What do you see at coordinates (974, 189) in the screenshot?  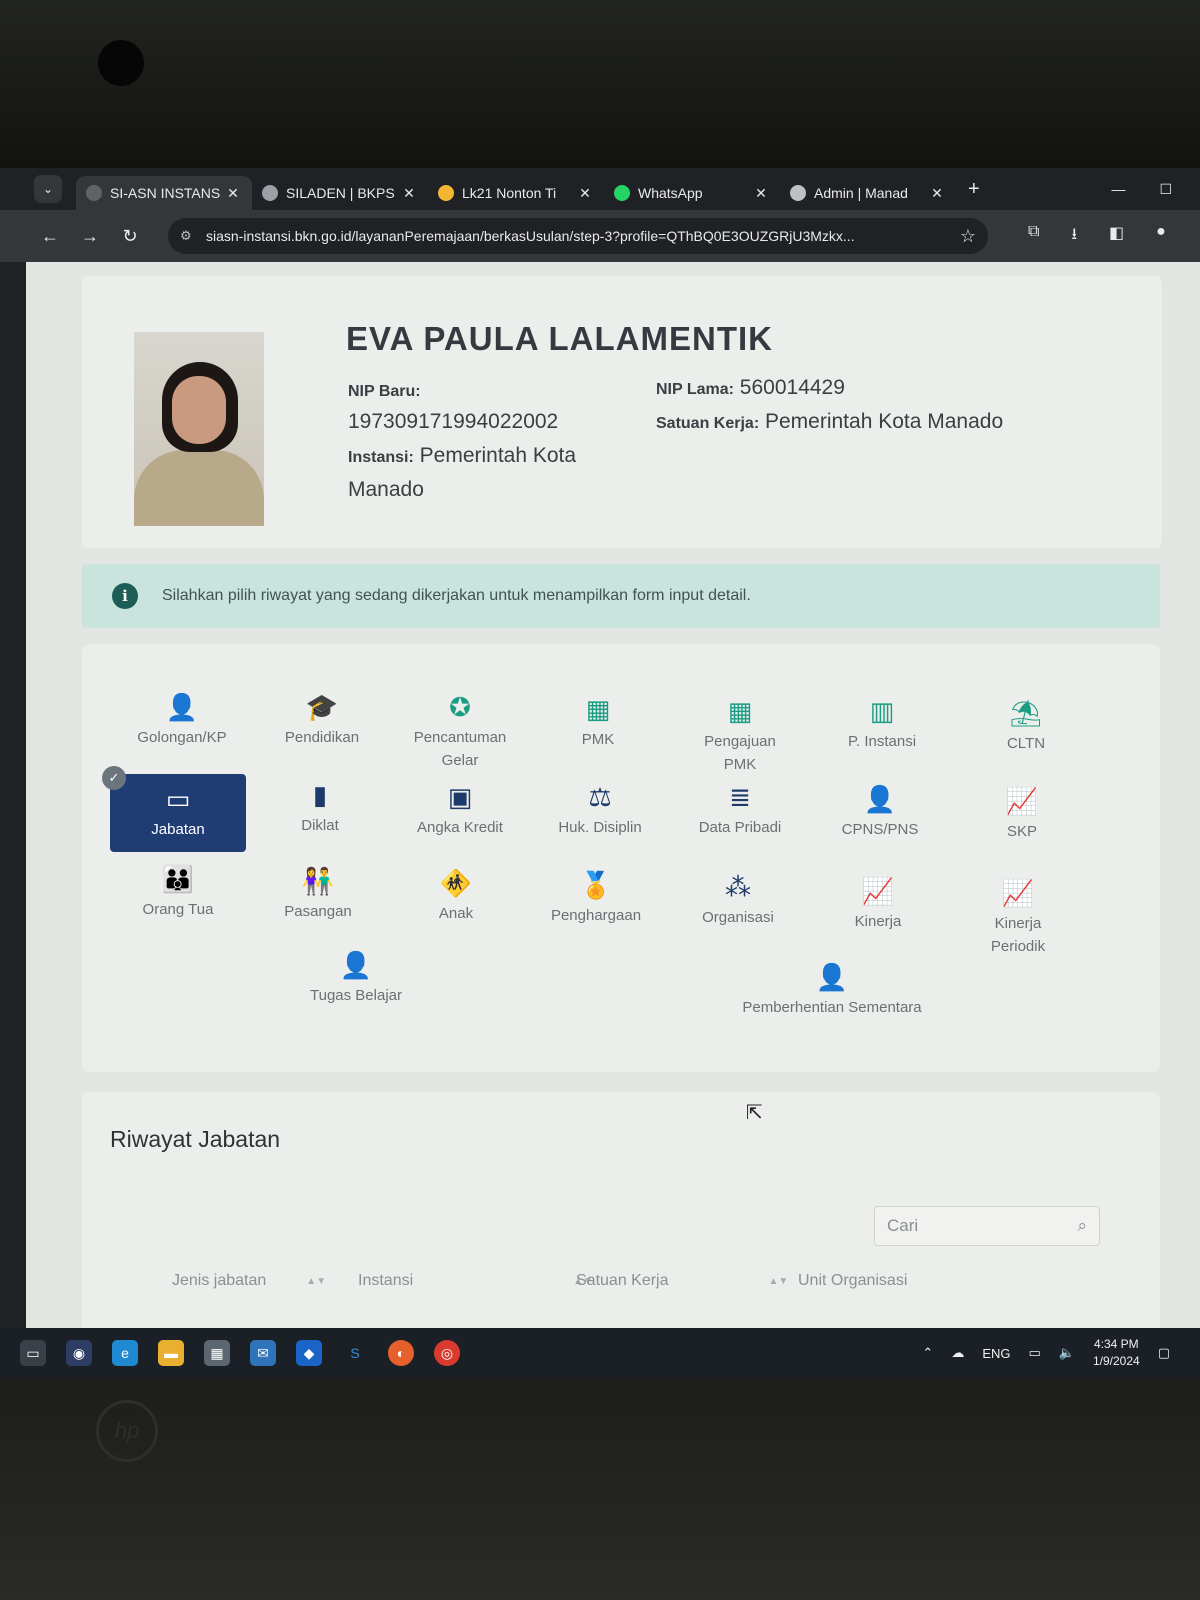 I see `new-tab-plus-icon: +` at bounding box center [974, 189].